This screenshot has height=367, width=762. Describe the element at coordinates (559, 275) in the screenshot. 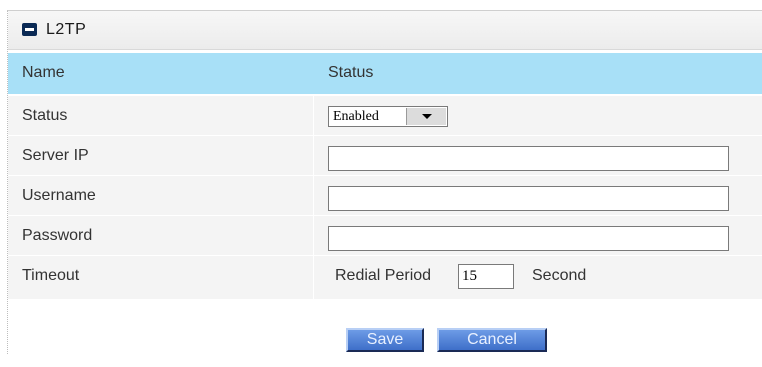

I see `redial-period-unit: Second` at that location.